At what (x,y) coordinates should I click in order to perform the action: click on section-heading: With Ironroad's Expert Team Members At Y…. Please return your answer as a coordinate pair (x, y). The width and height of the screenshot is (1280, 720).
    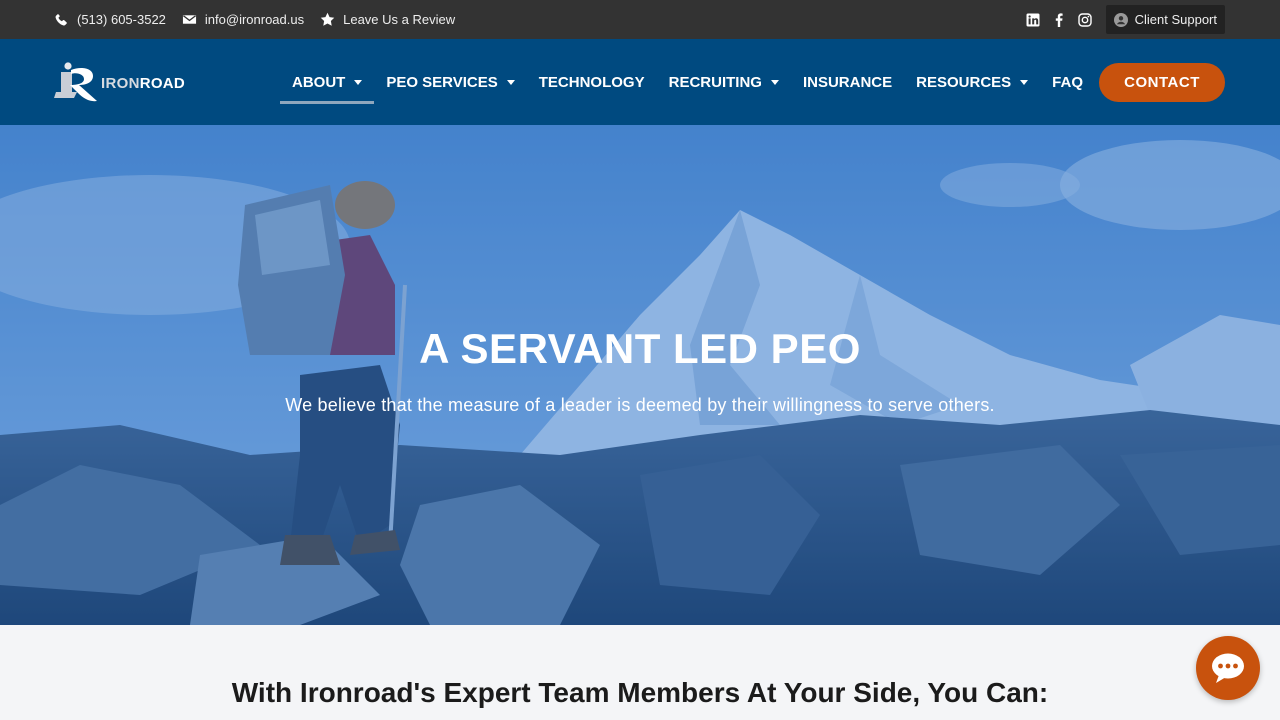
    Looking at the image, I should click on (640, 692).